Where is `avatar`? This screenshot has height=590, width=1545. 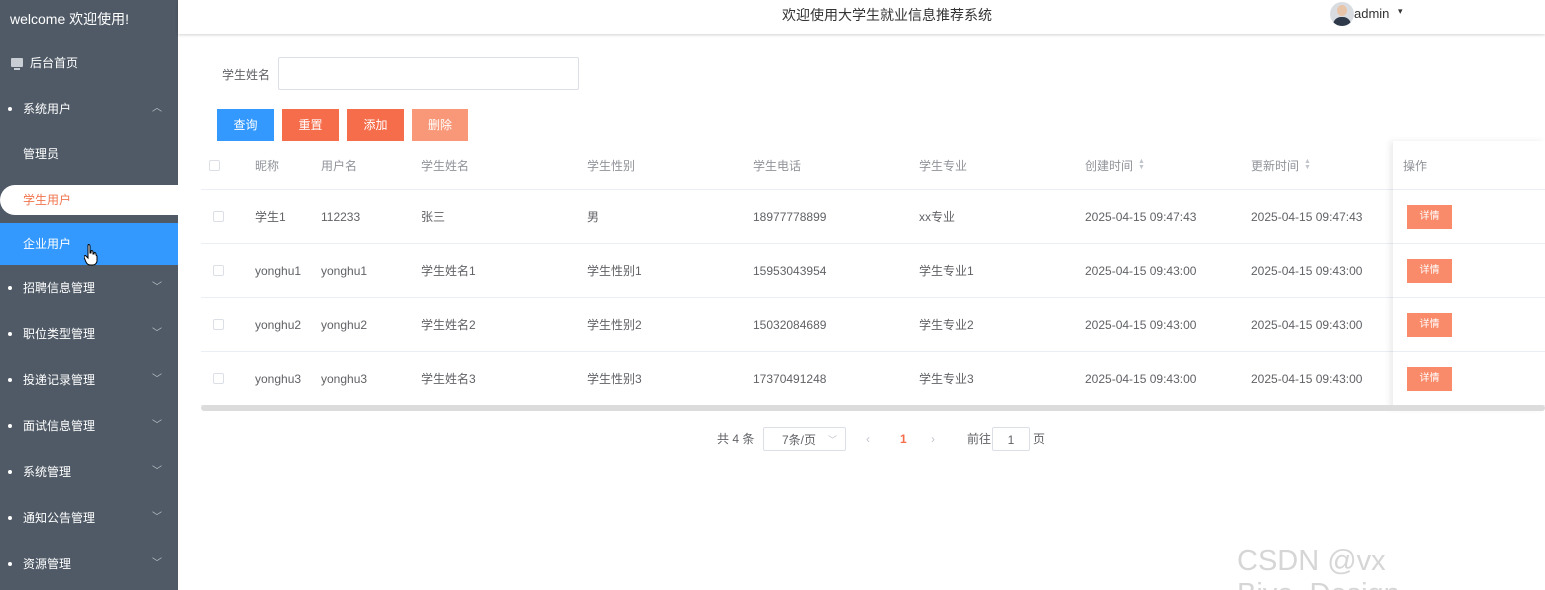
avatar is located at coordinates (1342, 14).